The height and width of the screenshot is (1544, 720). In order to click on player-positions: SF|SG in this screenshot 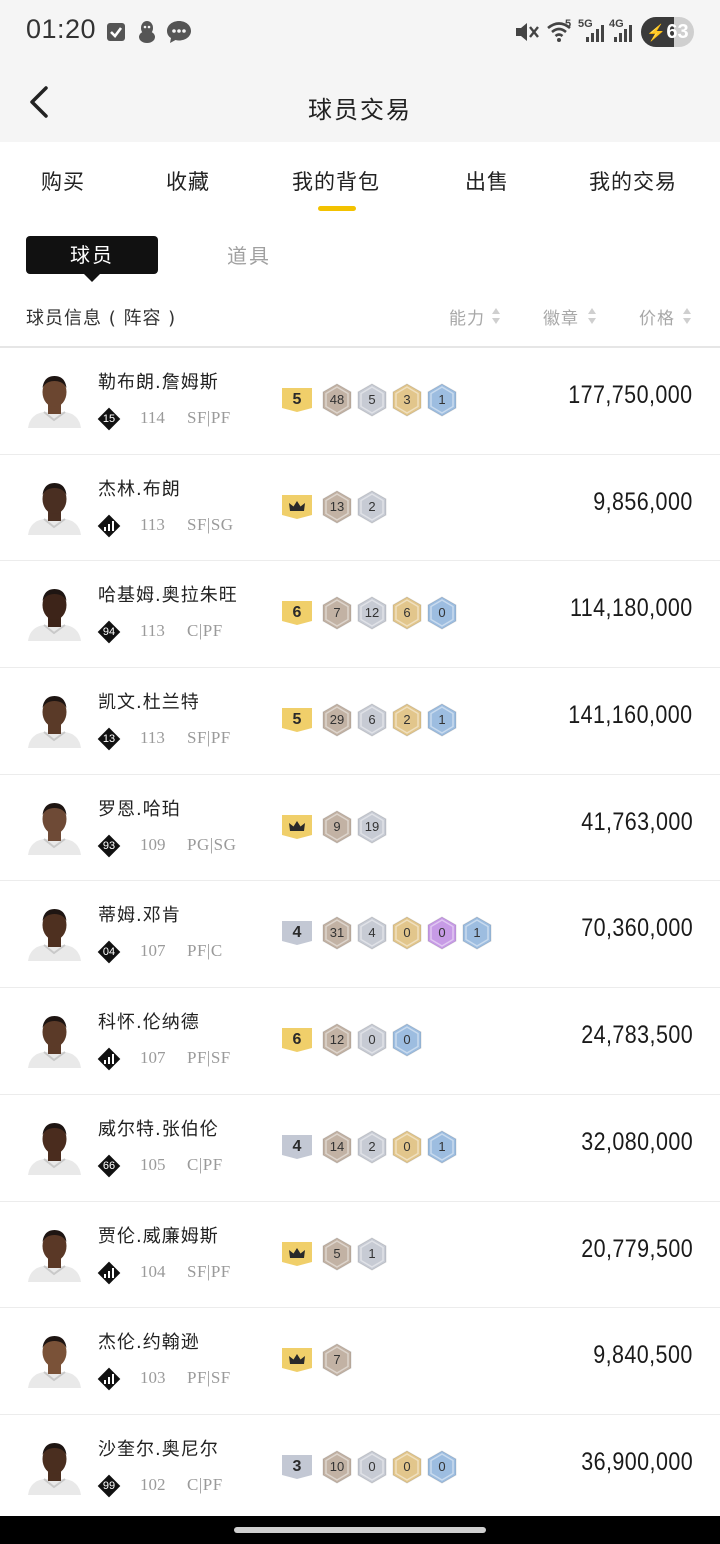, I will do `click(210, 524)`.